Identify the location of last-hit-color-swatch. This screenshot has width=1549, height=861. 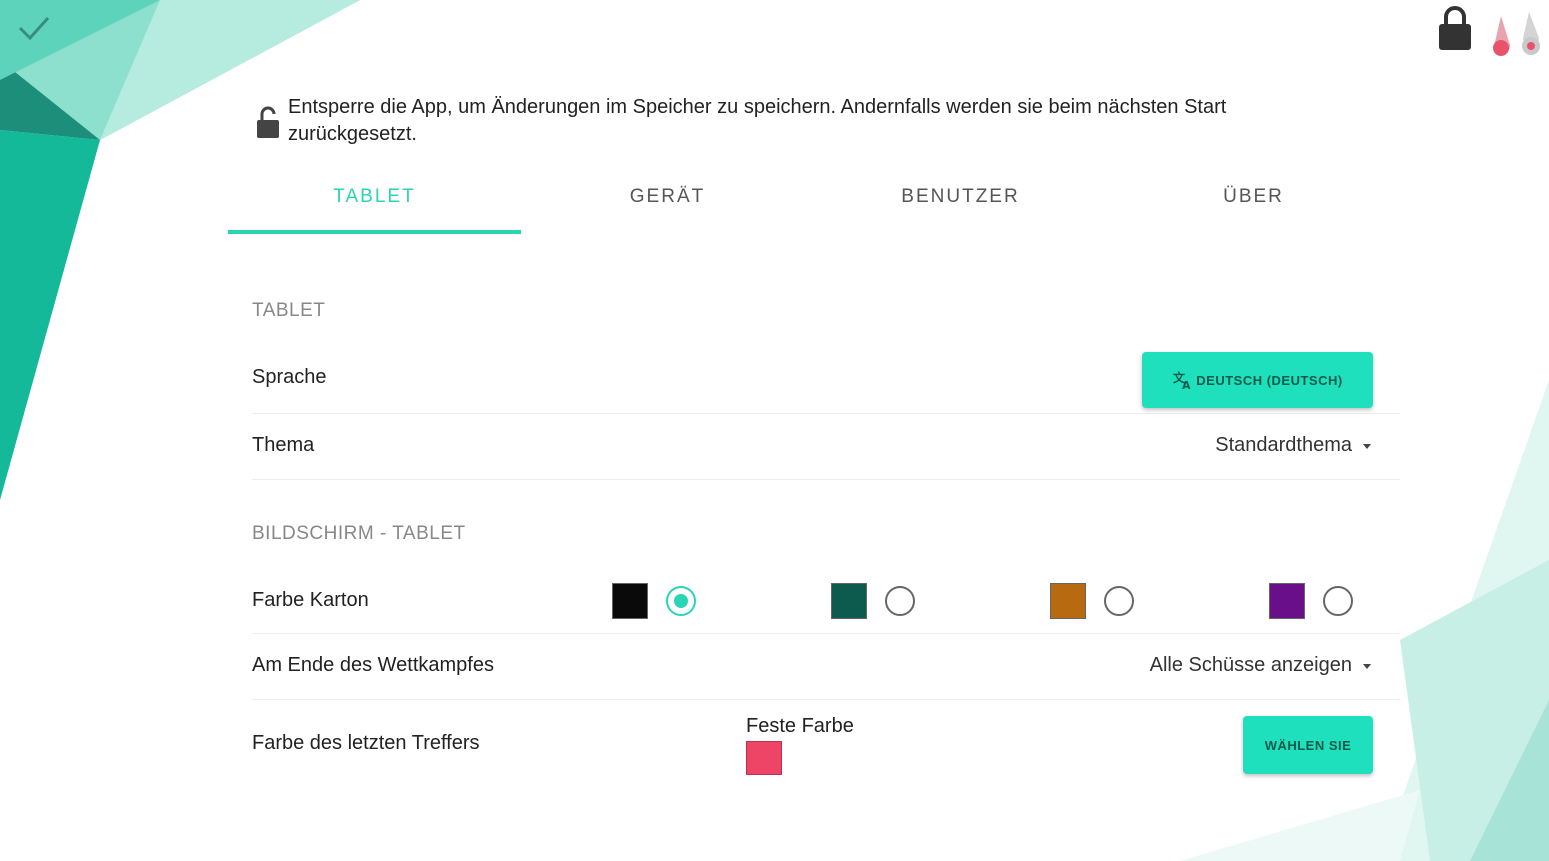
(764, 758).